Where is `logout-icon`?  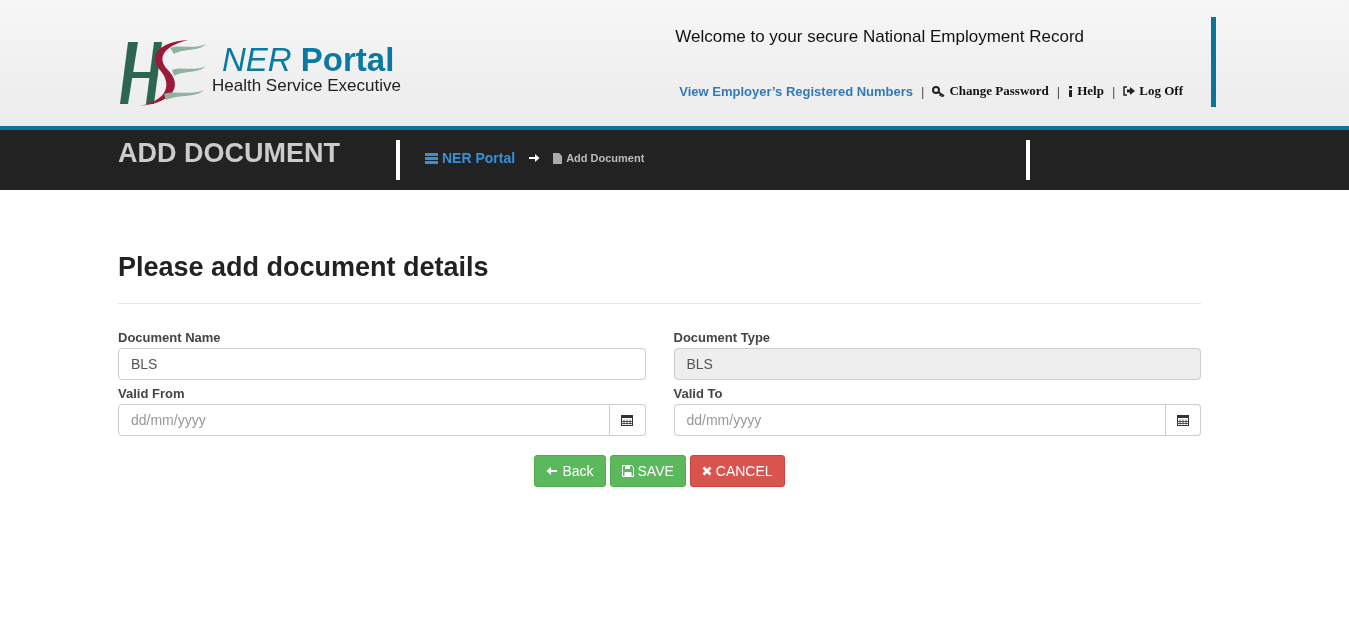
logout-icon is located at coordinates (1129, 91).